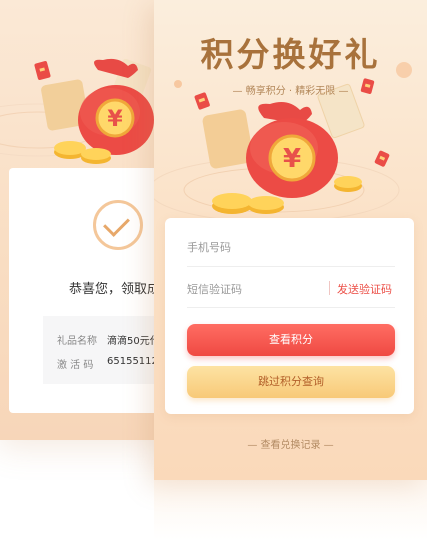 Image resolution: width=427 pixels, height=540 pixels. What do you see at coordinates (290, 443) in the screenshot?
I see `redeem-records-link: — 查看兑换记录 —` at bounding box center [290, 443].